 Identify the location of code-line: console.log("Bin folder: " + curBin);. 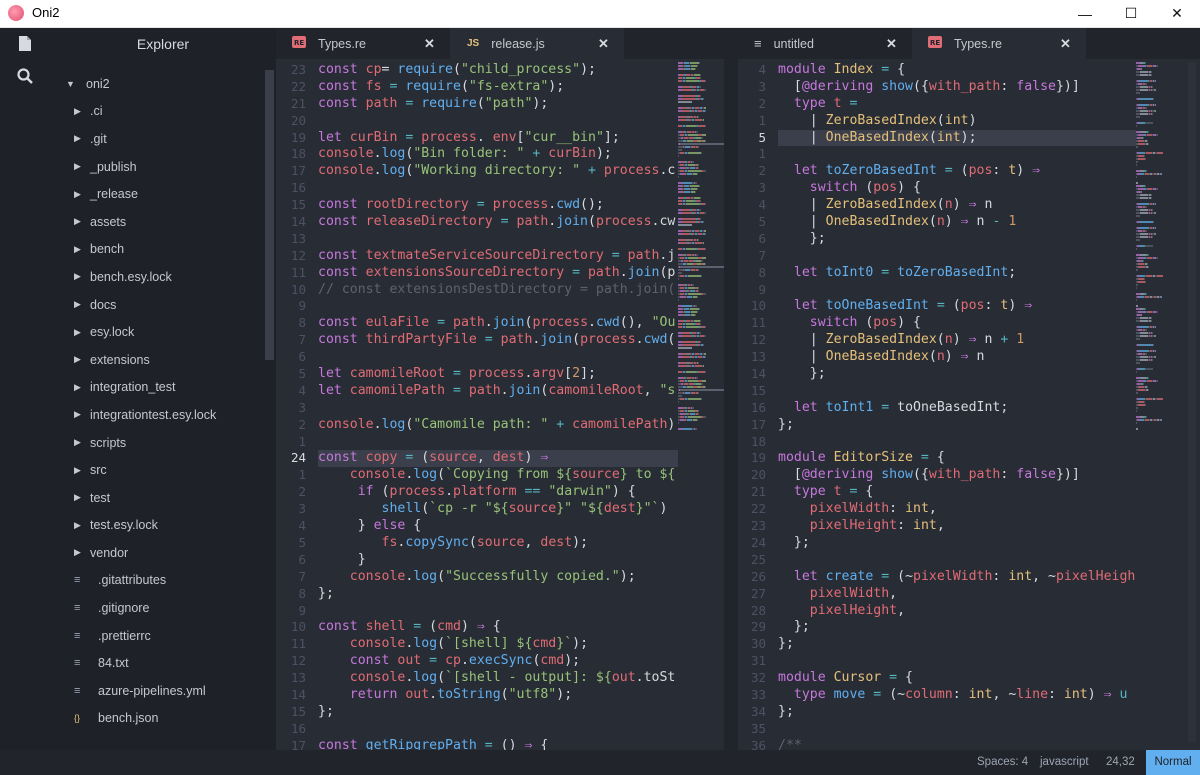
(498, 154).